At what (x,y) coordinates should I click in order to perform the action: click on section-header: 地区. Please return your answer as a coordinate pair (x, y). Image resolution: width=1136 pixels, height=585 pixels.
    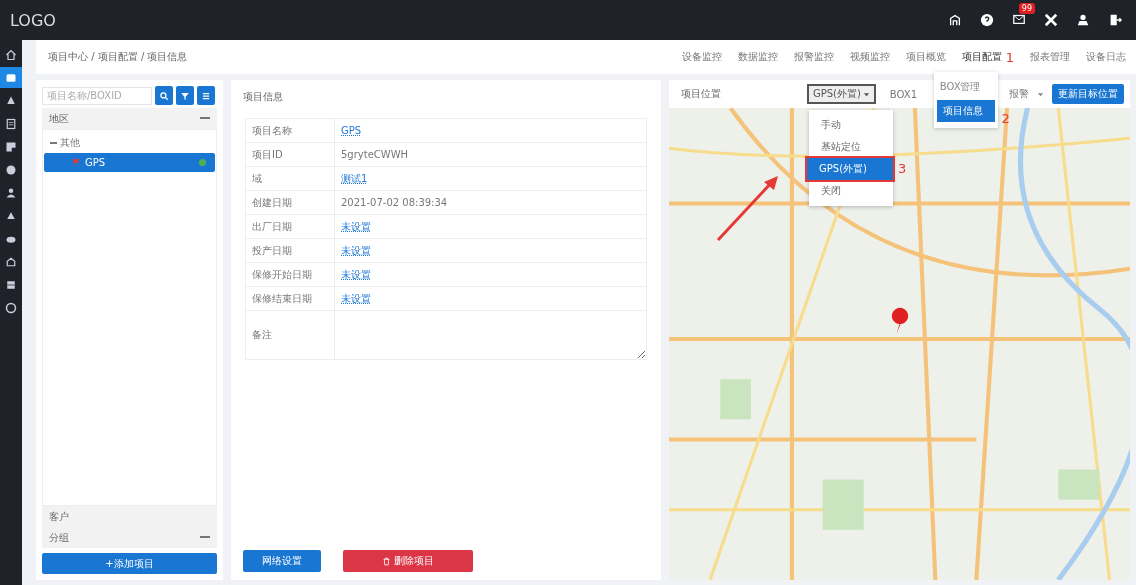
    Looking at the image, I should click on (129, 118).